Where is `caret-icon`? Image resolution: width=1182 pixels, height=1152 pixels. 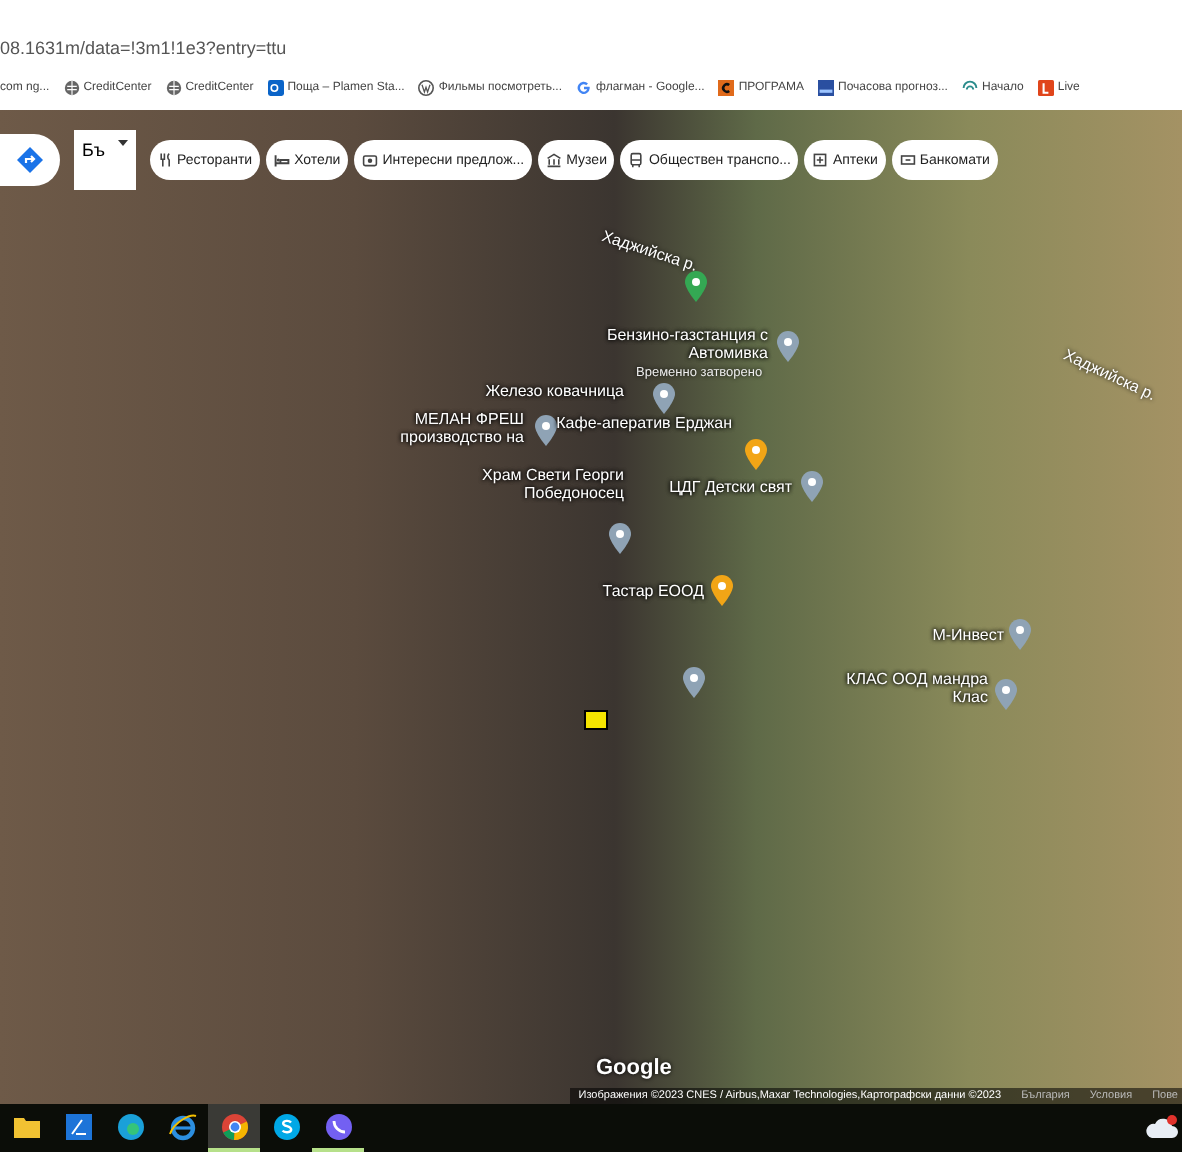
caret-icon is located at coordinates (122, 144).